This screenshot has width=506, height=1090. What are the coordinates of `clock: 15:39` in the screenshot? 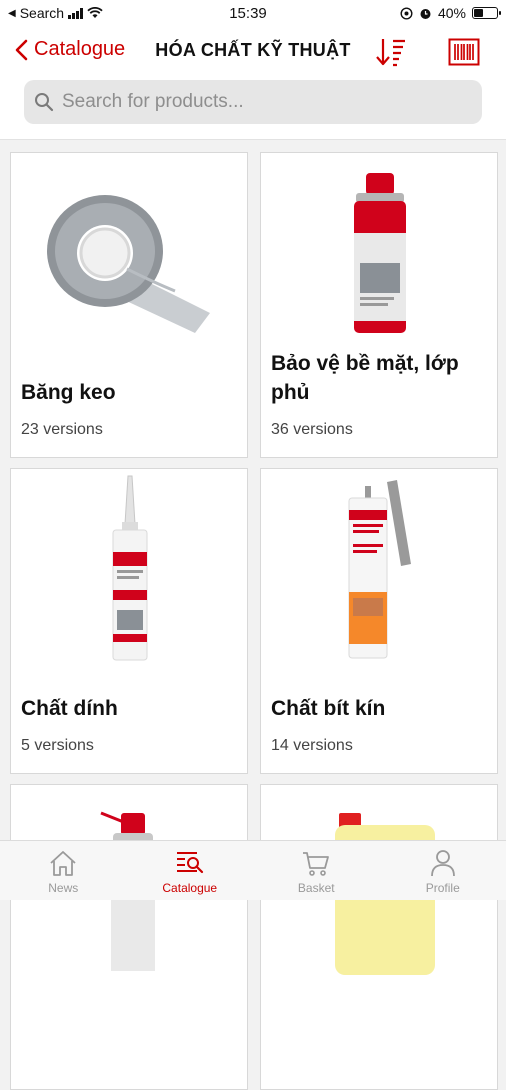 It's located at (248, 13).